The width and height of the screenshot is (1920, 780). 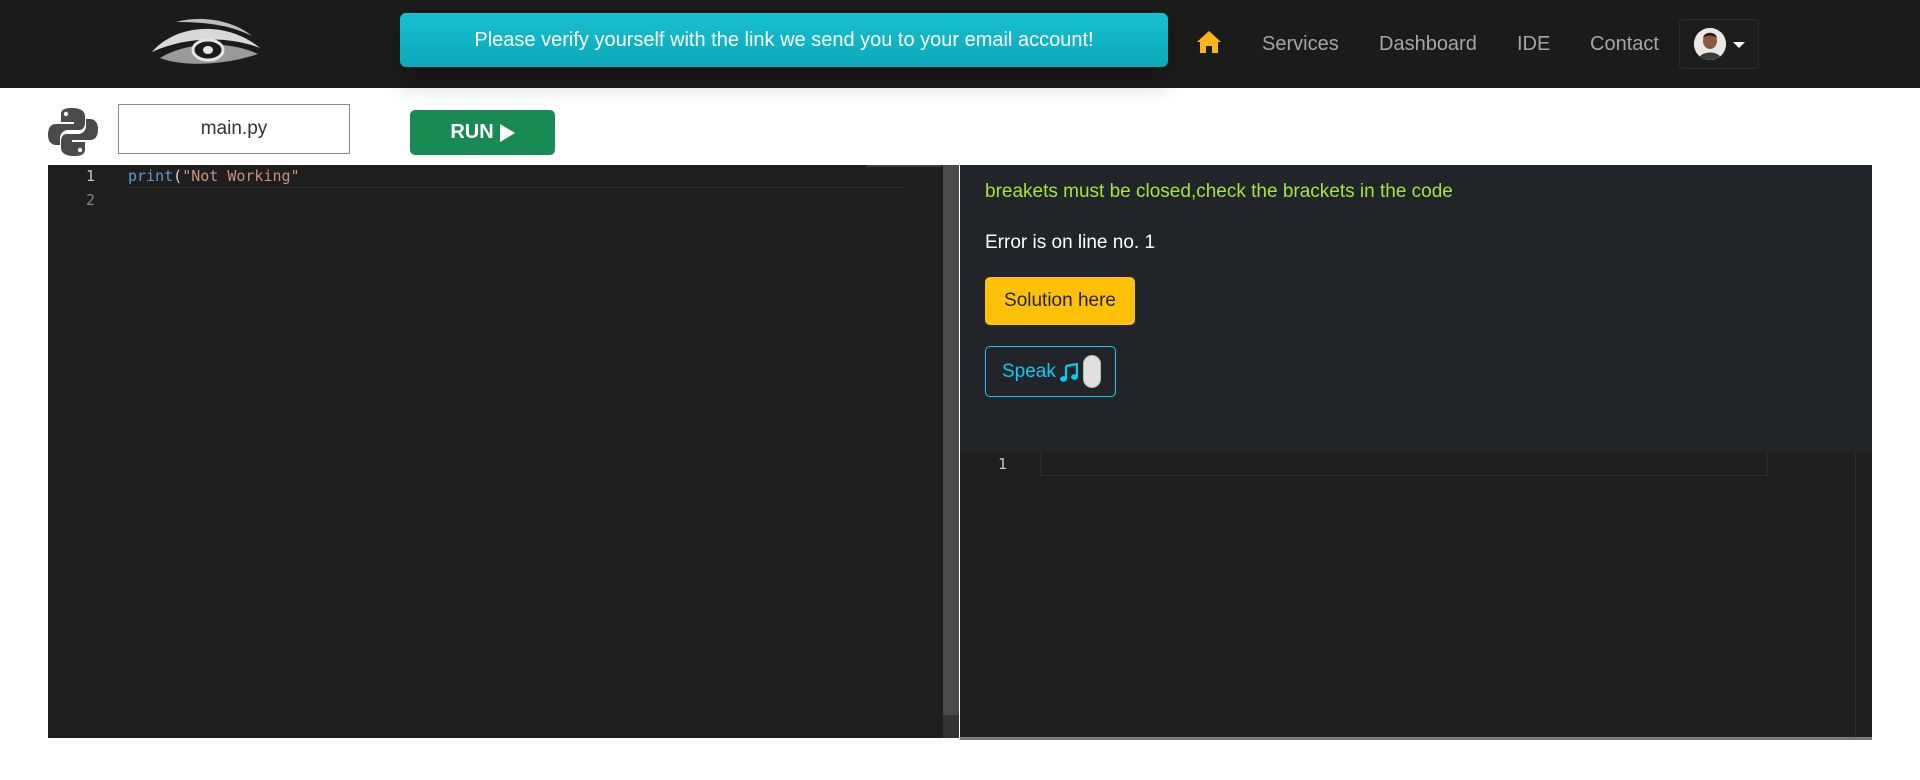 What do you see at coordinates (1624, 44) in the screenshot?
I see `nav-link-contact: Contact` at bounding box center [1624, 44].